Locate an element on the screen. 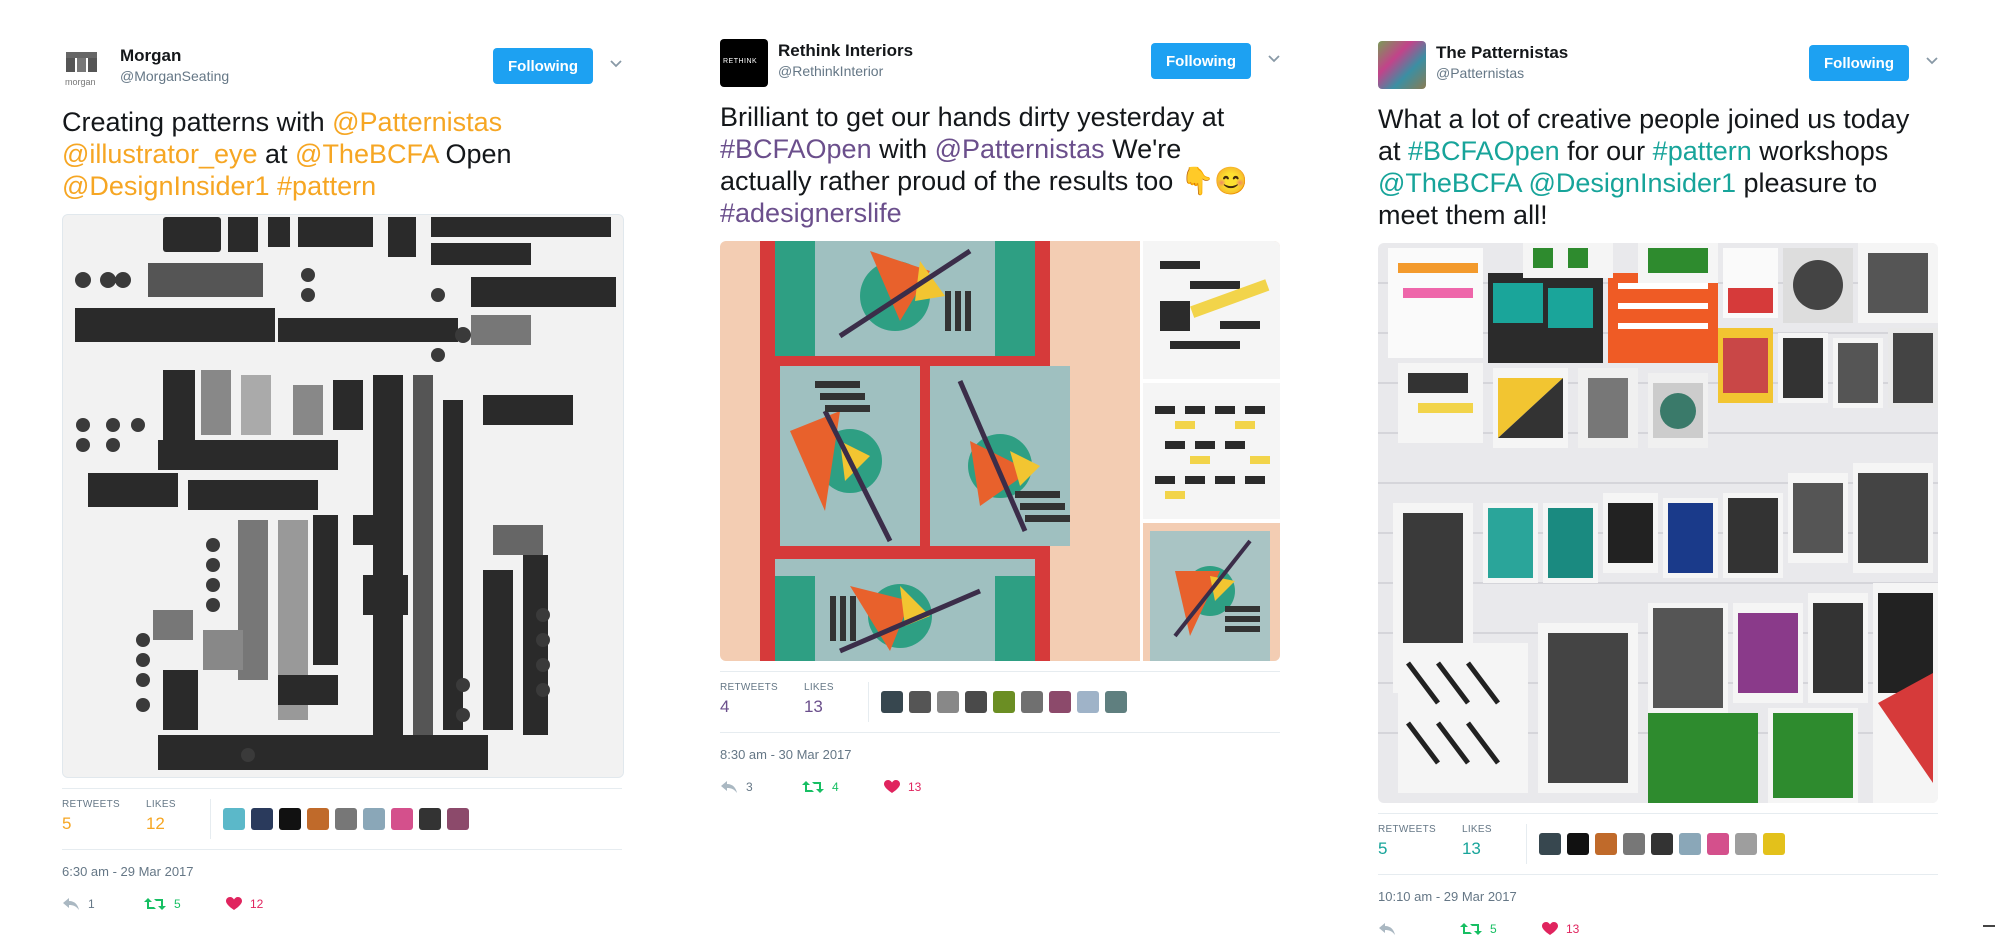  display-name: Morgan is located at coordinates (150, 56).